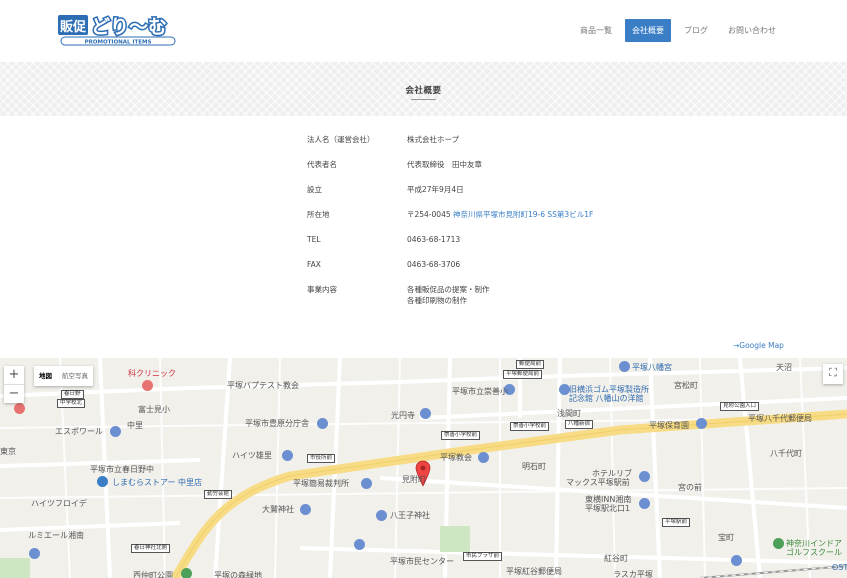 This screenshot has width=847, height=578. Describe the element at coordinates (75, 376) in the screenshot. I see `map-type-satellite: 航空写真` at that location.